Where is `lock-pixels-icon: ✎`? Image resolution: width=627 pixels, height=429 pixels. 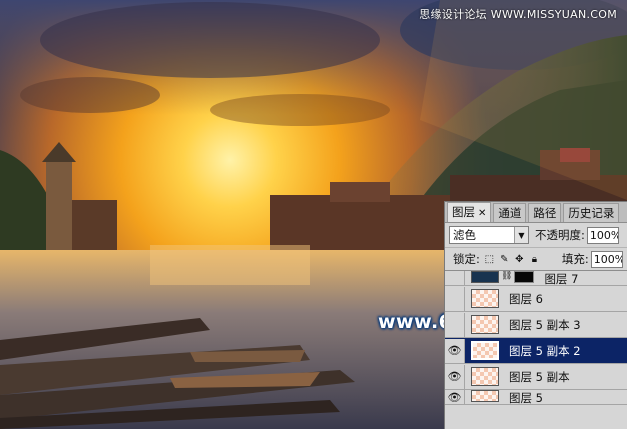
lock-pixels-icon: ✎ is located at coordinates (504, 259).